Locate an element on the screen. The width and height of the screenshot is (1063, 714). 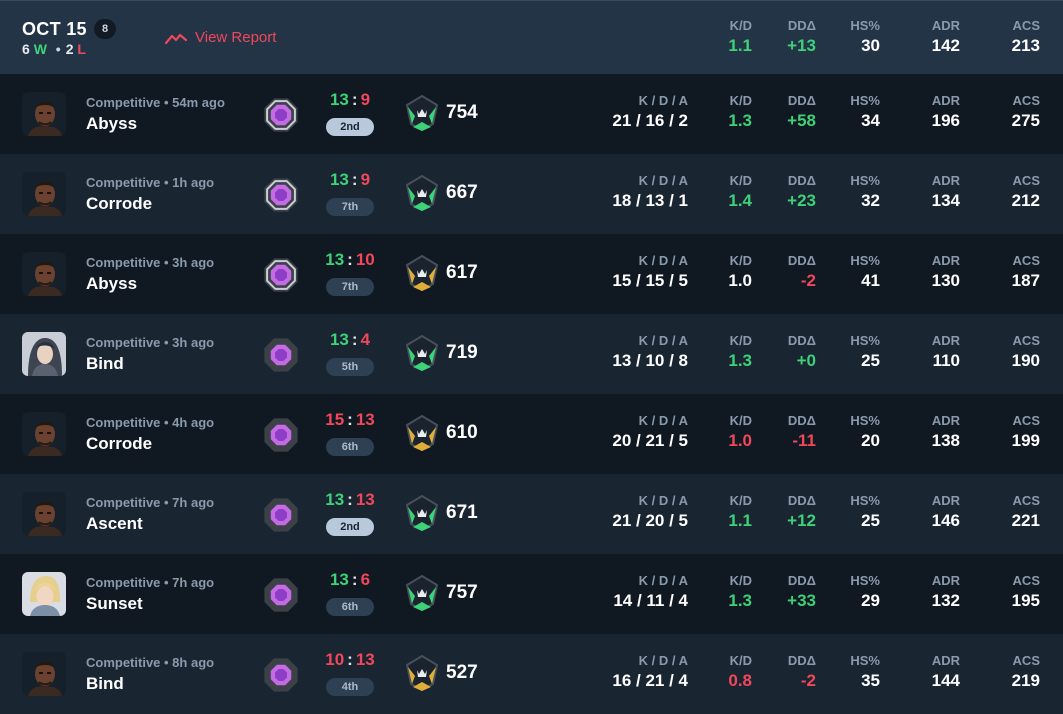
adr-stat: ADR 138 is located at coordinates (930, 432).